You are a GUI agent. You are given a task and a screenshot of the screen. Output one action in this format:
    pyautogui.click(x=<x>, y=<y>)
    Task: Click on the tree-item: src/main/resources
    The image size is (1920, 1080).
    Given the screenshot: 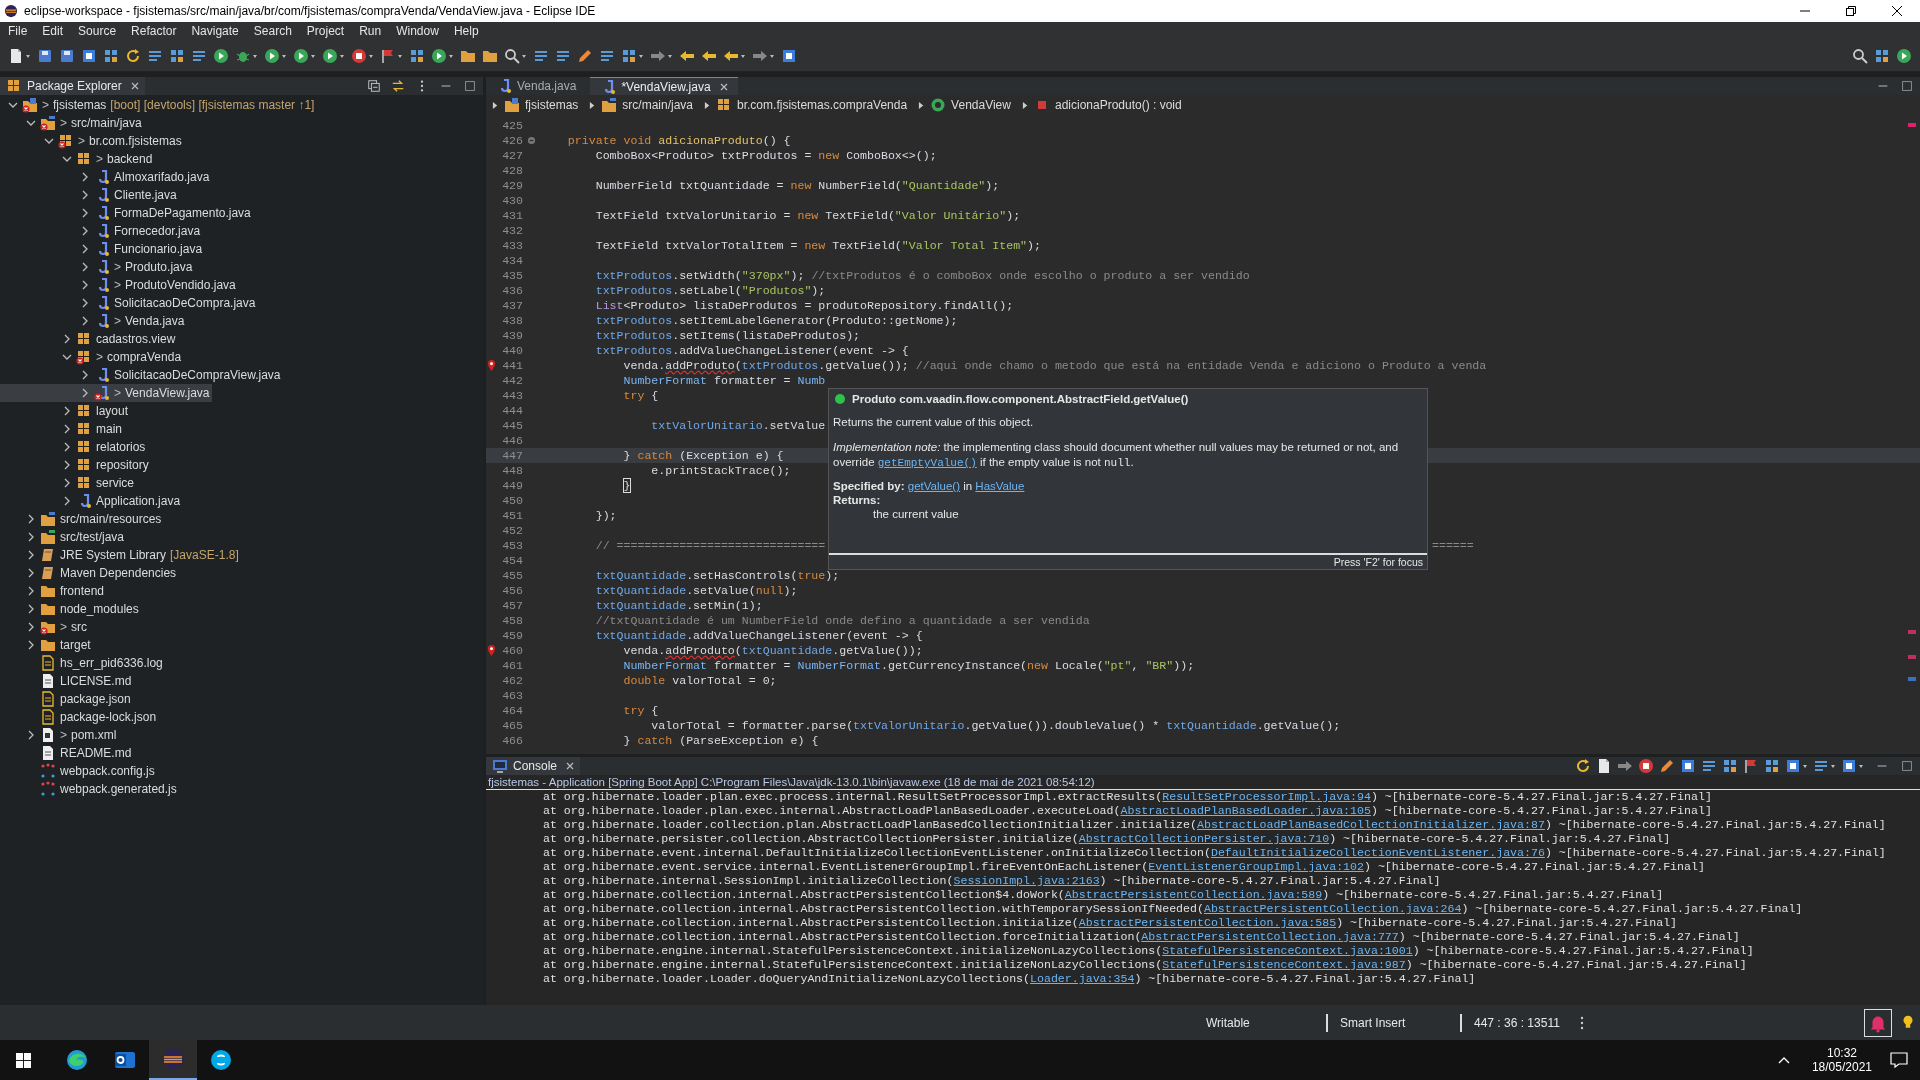 What is the action you would take?
    pyautogui.click(x=82, y=519)
    